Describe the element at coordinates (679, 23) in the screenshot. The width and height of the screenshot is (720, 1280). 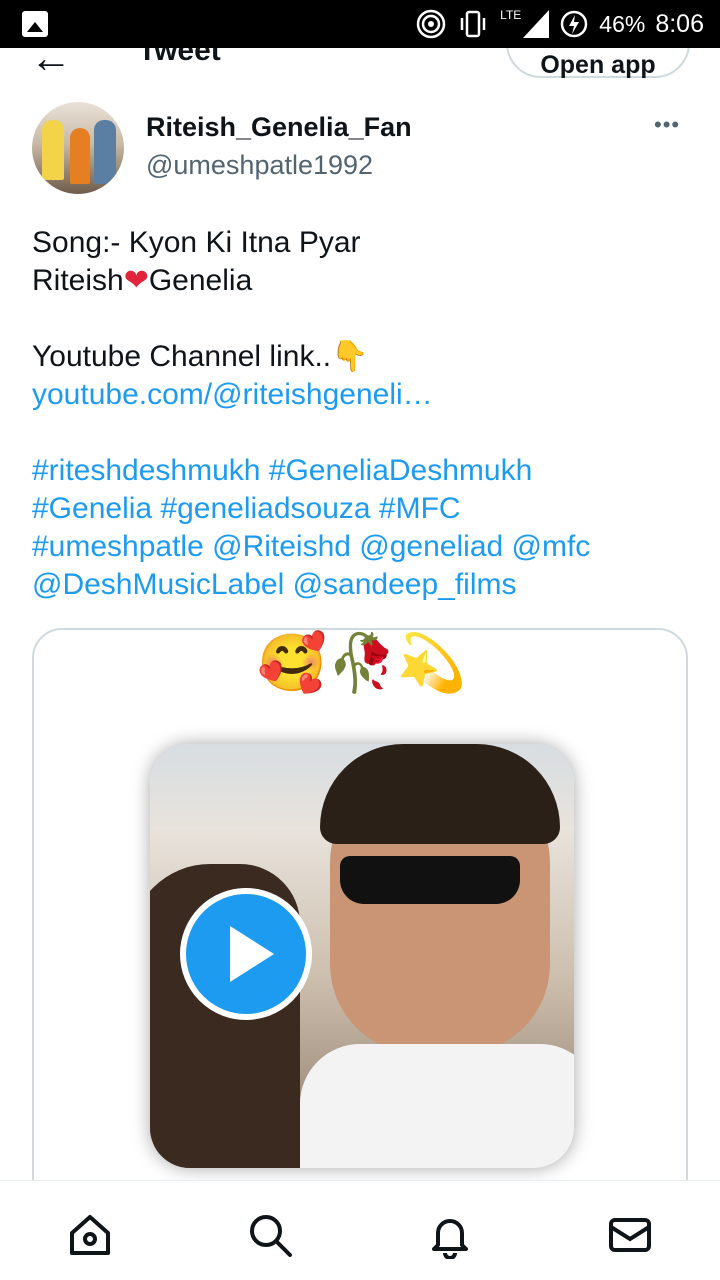
I see `clock: 8:06` at that location.